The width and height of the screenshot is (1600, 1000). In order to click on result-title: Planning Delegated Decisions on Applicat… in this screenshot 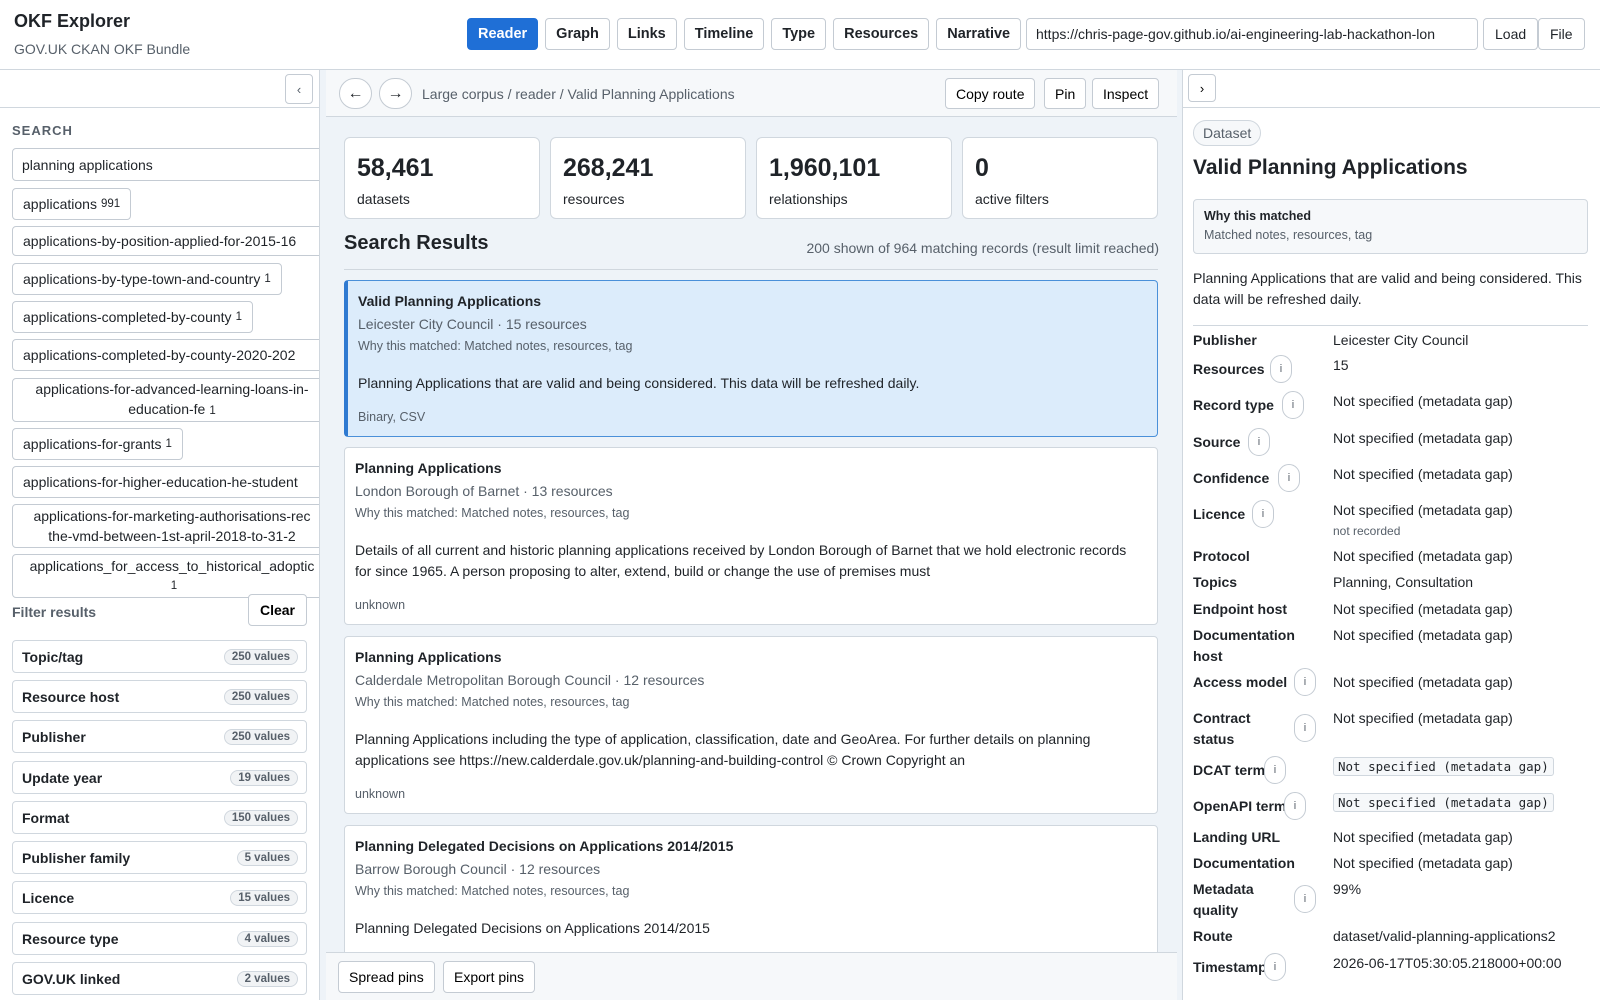, I will do `click(544, 846)`.